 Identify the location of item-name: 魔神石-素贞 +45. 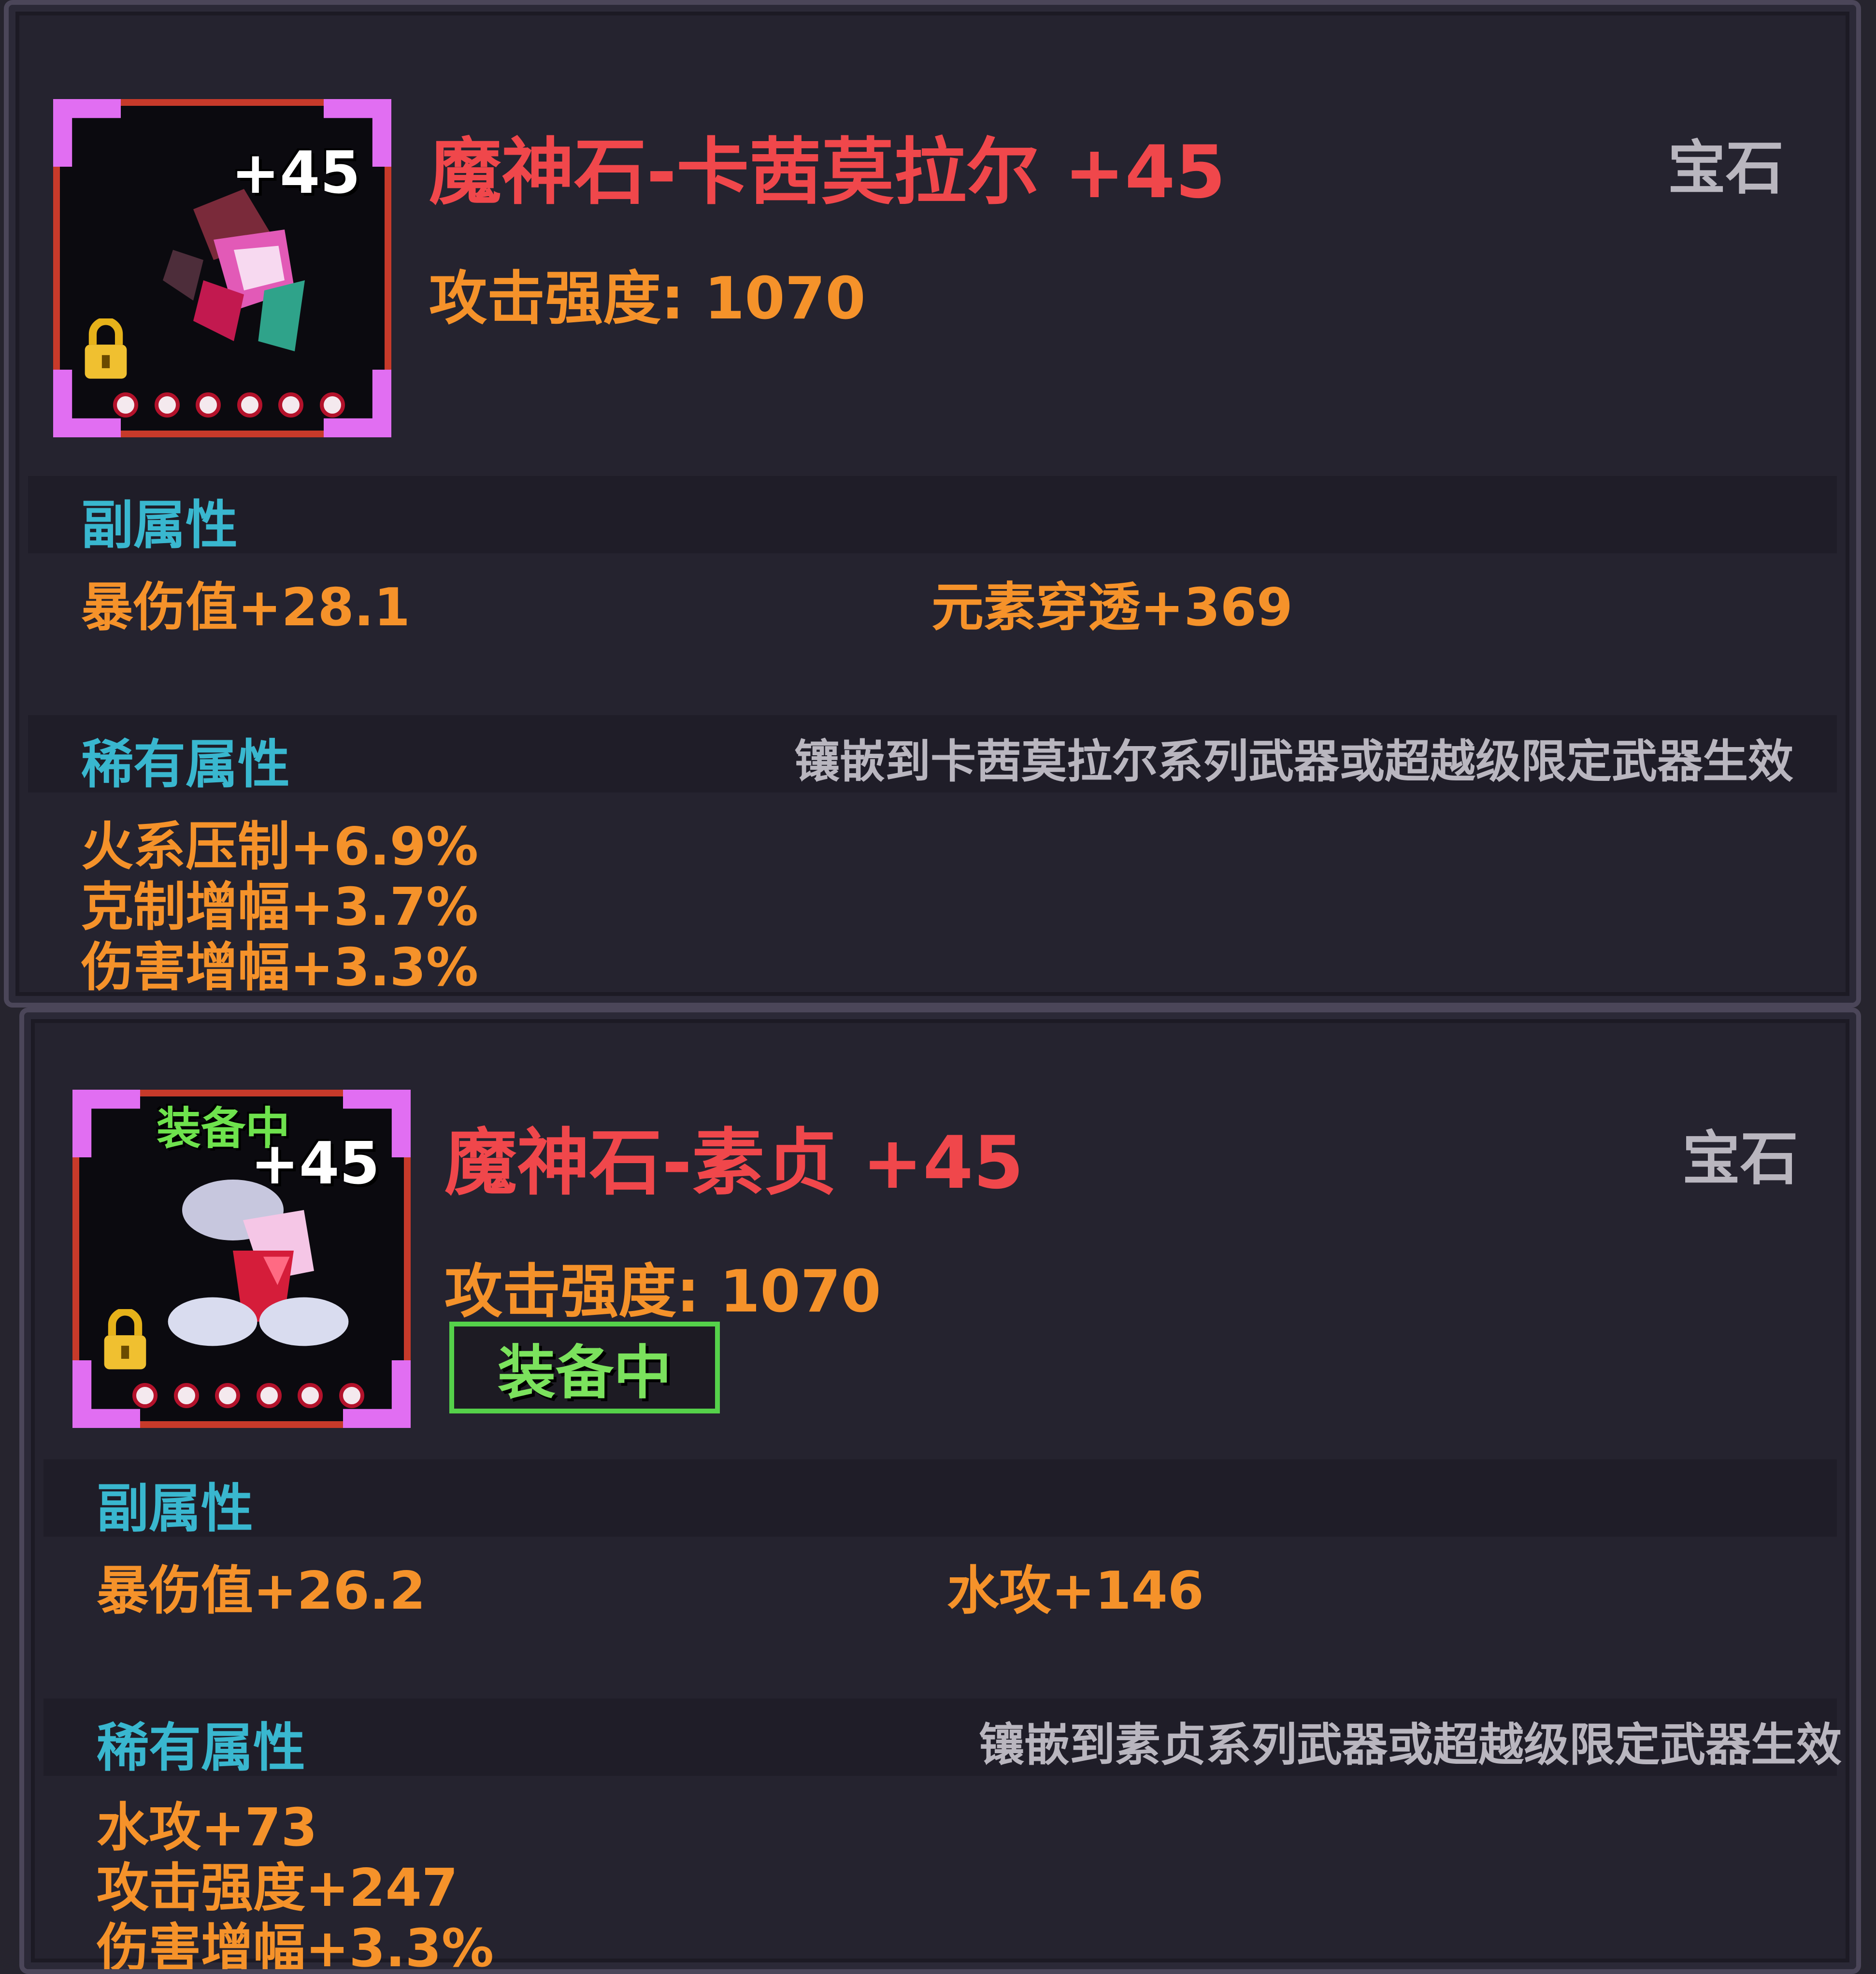
(734, 1163).